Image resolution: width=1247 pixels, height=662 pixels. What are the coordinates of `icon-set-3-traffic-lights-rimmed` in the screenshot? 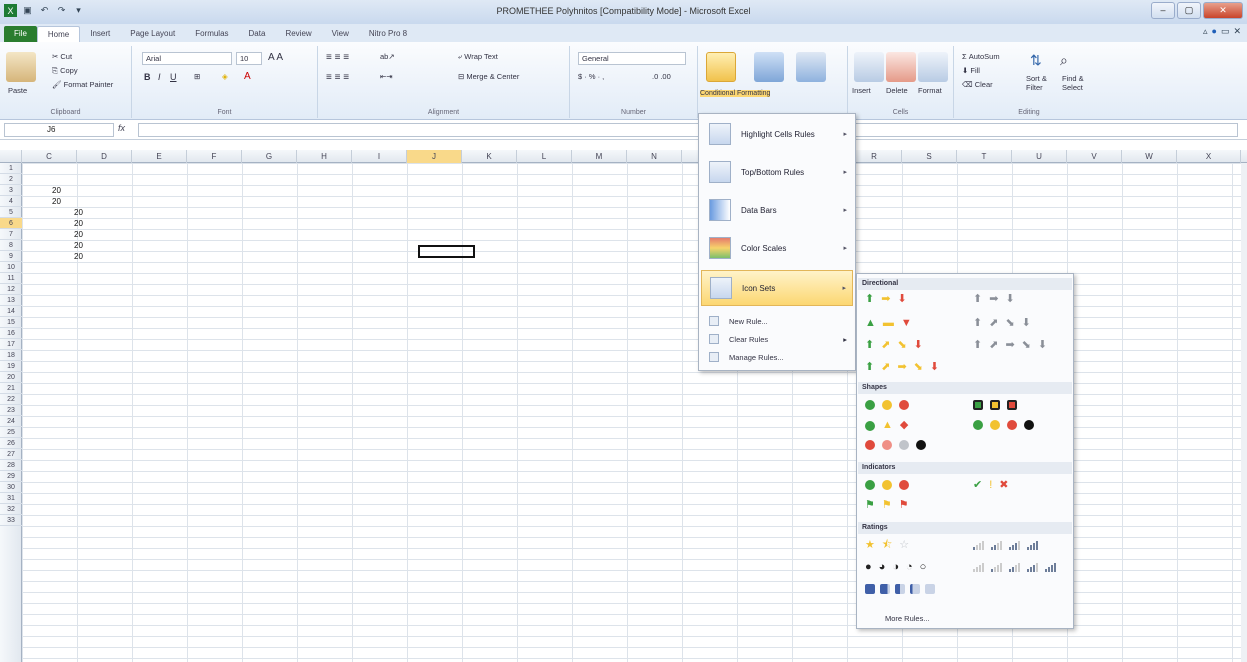 It's located at (995, 405).